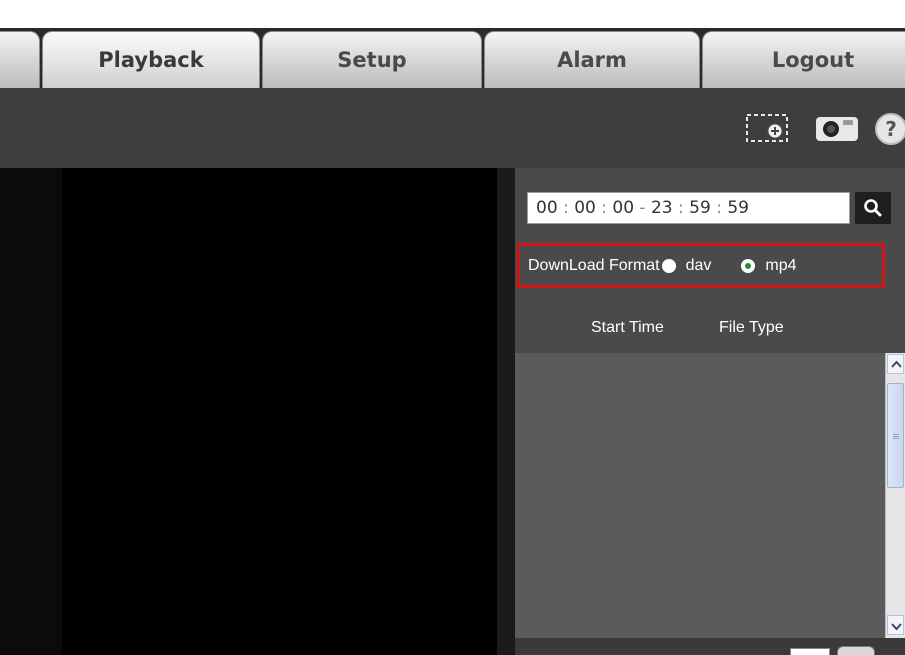 This screenshot has width=905, height=655. I want to click on tab-logout-label: Logout, so click(813, 60).